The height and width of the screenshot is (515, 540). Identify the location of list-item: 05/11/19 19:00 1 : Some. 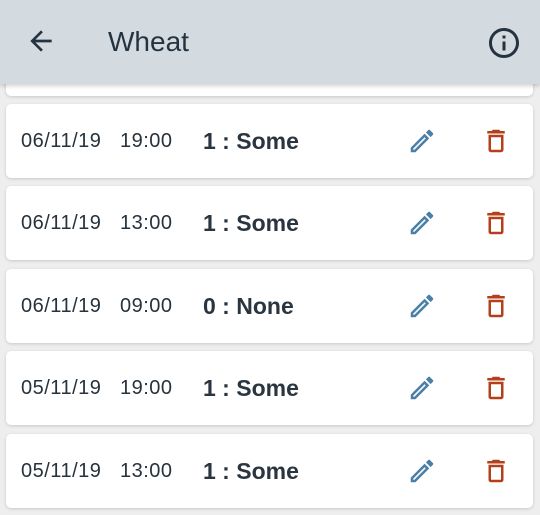
(269, 388).